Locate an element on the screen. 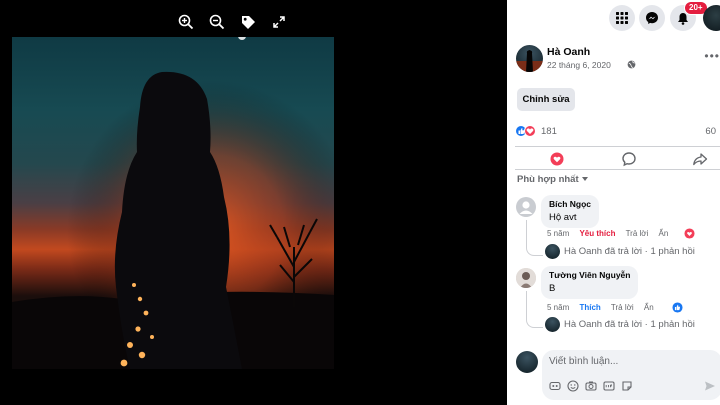 This screenshot has height=405, width=720. messenger-button is located at coordinates (652, 18).